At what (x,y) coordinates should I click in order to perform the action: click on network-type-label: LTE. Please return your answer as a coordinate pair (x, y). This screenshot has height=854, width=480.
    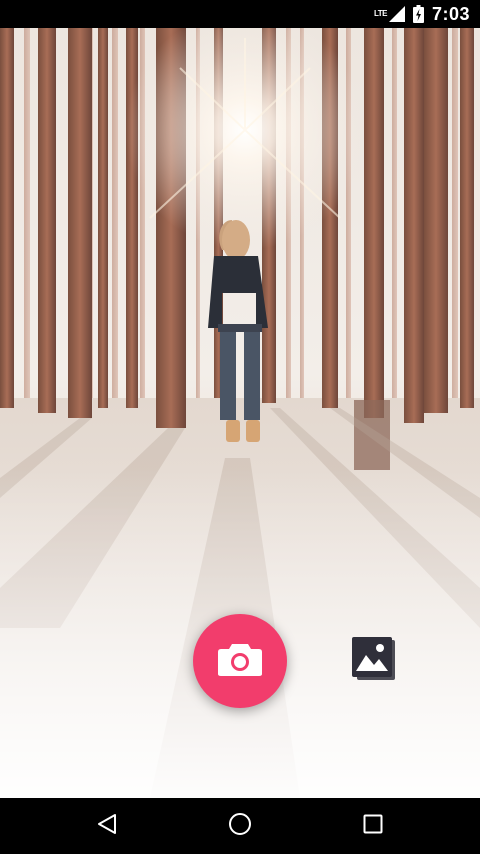
    Looking at the image, I should click on (380, 13).